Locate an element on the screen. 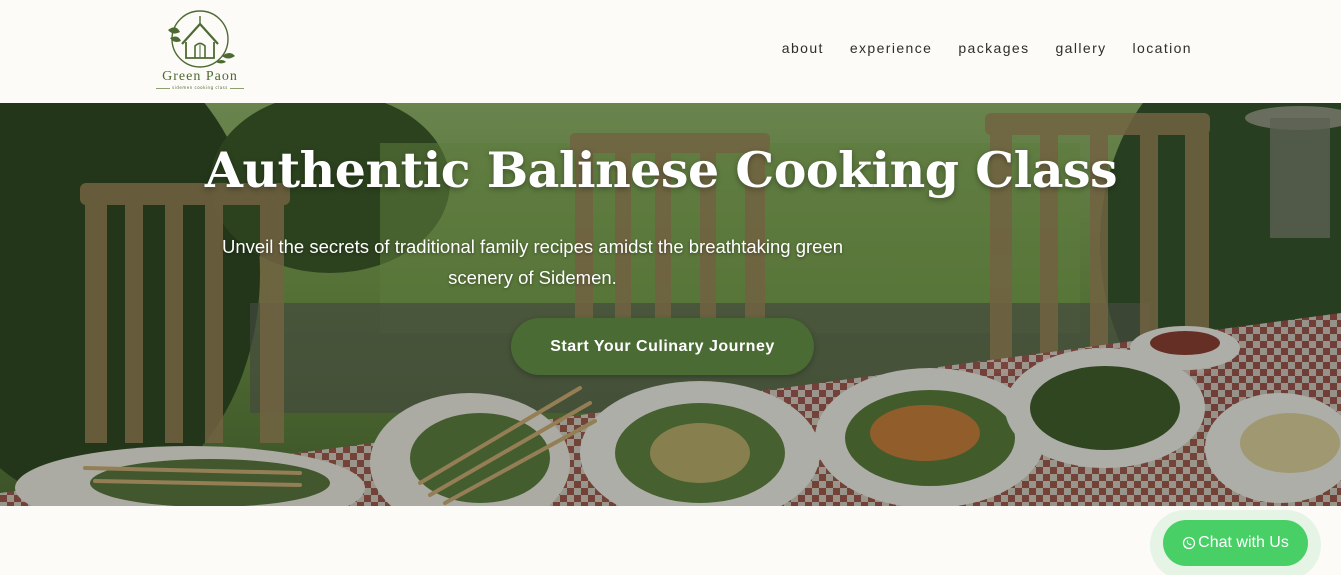  start-journey-button: Start Your Culinary Journey is located at coordinates (662, 346).